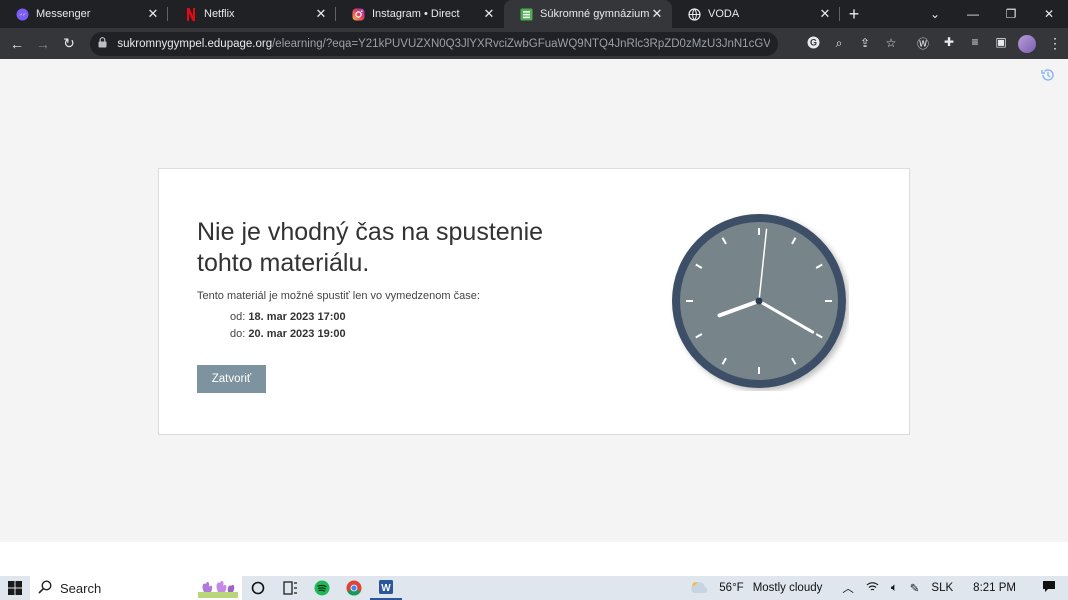 This screenshot has height=600, width=1068. Describe the element at coordinates (973, 14) in the screenshot. I see `minimize-button: —` at that location.